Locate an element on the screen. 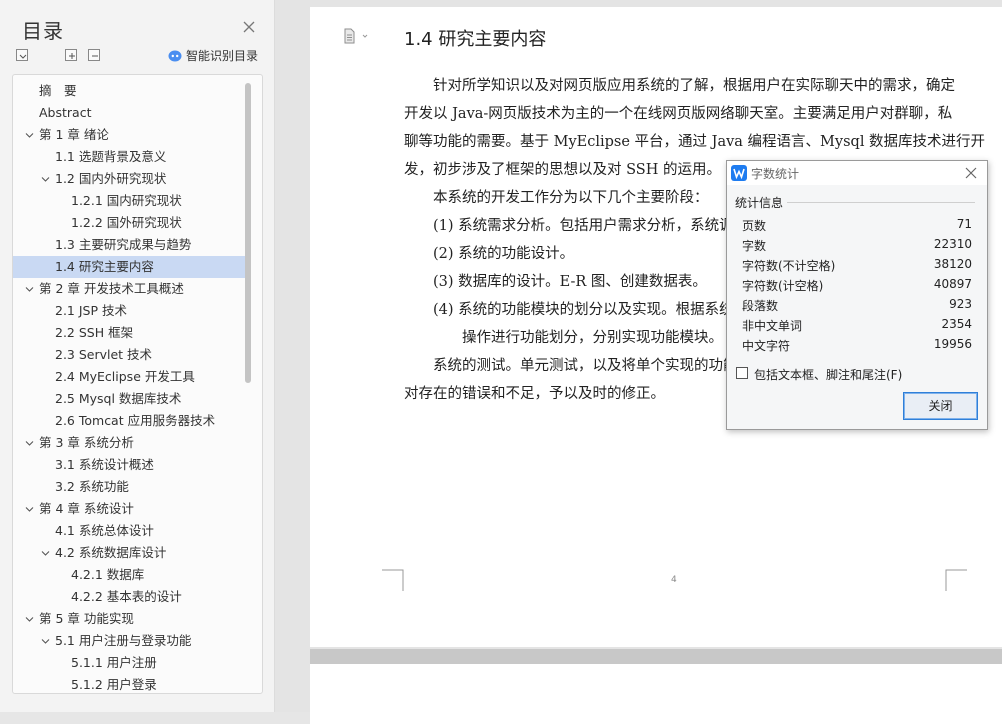  toc-item-label: 2.4 MyEclipse 开发工具 is located at coordinates (125, 376).